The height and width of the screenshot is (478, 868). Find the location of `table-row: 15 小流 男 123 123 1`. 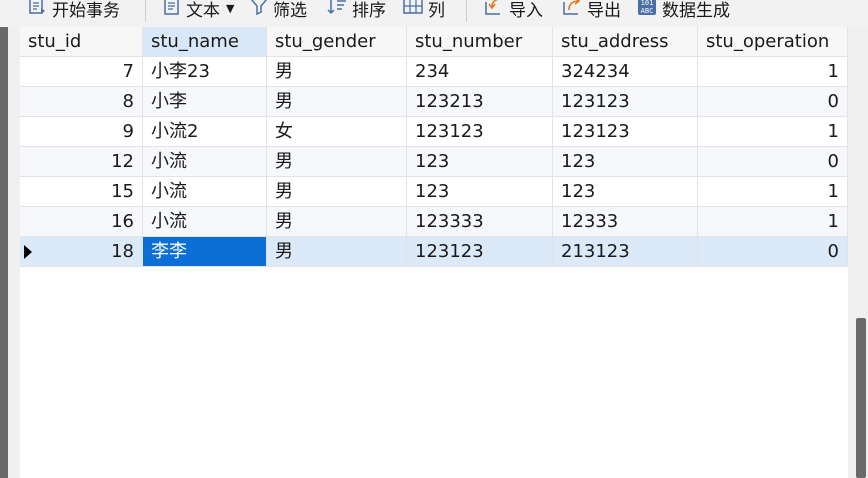

table-row: 15 小流 男 123 123 1 is located at coordinates (434, 192).